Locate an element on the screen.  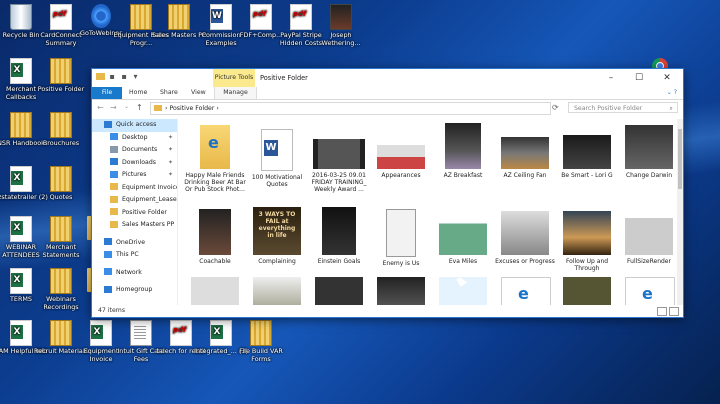
search-input: Search Positive Folder ⌕ is located at coordinates (623, 107).